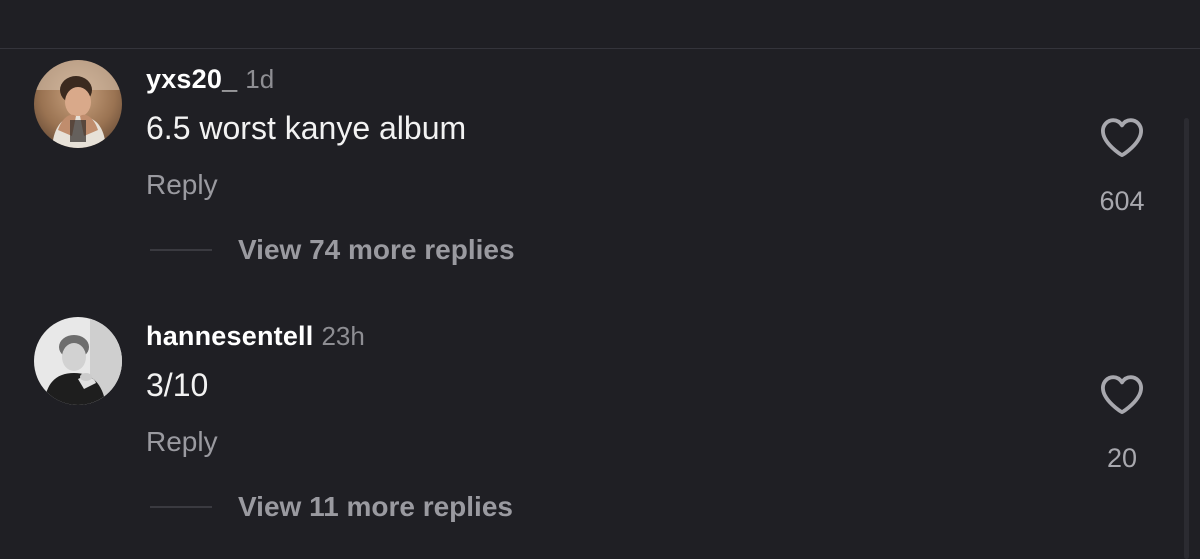  I want to click on user-avatar-photo-grayscale-icon, so click(78, 361).